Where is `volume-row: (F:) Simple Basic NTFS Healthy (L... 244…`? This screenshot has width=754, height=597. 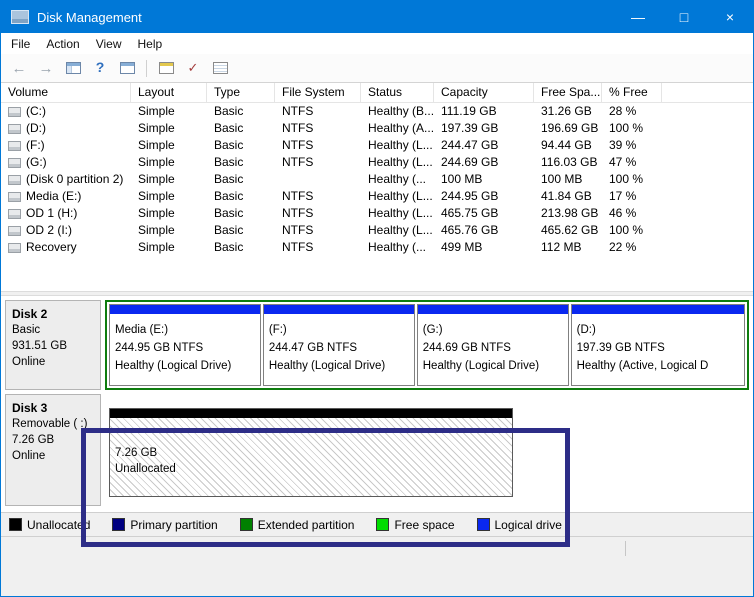 volume-row: (F:) Simple Basic NTFS Healthy (L... 244… is located at coordinates (377, 145).